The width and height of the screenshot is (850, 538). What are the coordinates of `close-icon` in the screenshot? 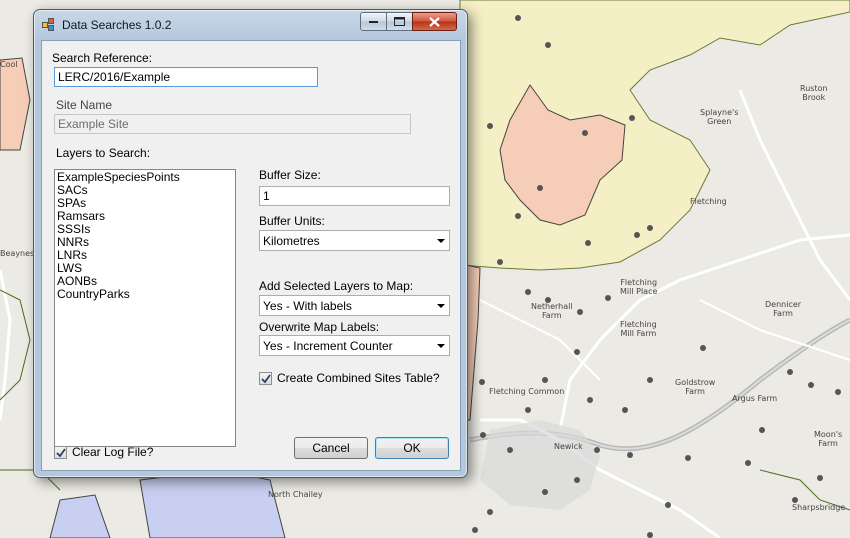 It's located at (434, 21).